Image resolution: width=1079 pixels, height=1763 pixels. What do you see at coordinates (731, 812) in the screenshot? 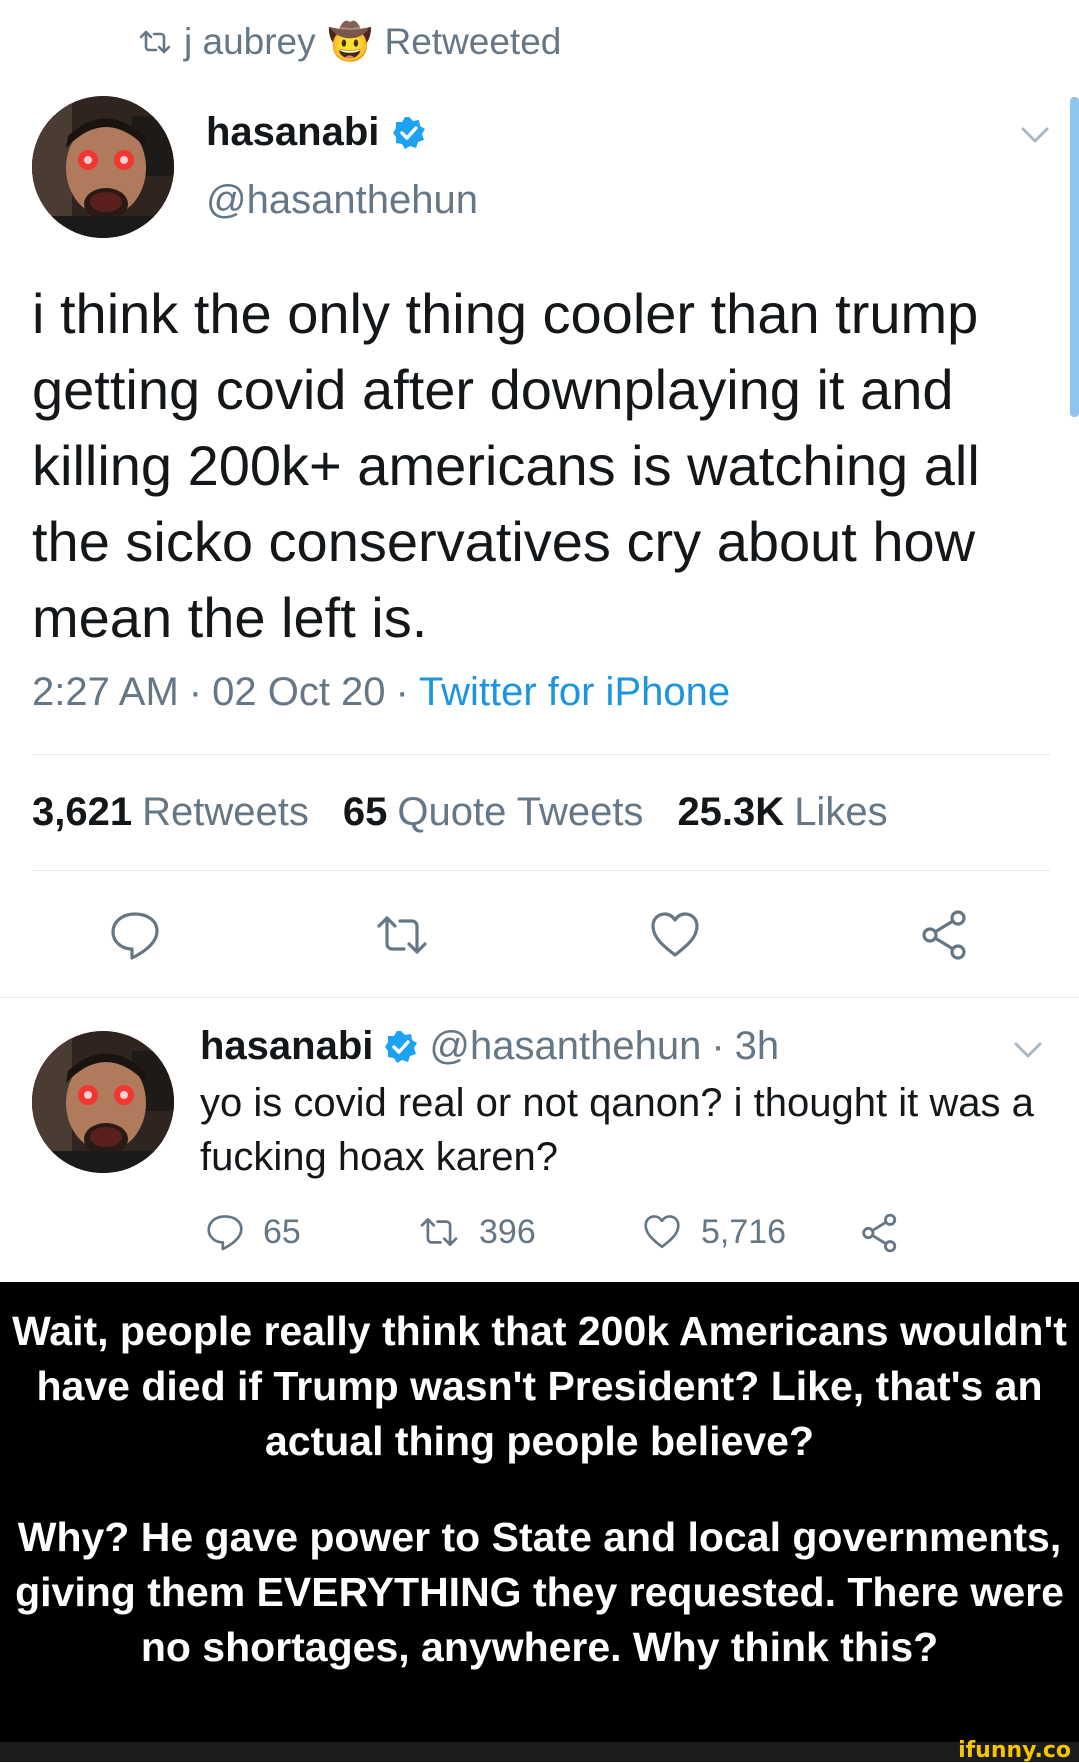
I see `likes-count: 25.3K` at bounding box center [731, 812].